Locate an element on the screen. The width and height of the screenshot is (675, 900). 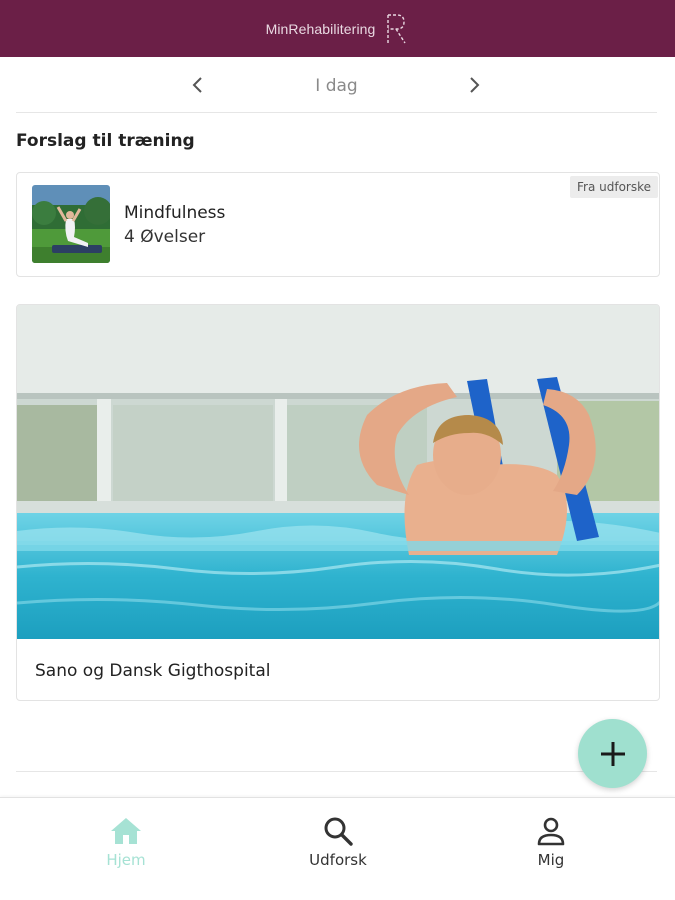
date-navigator: I dag is located at coordinates (336, 85).